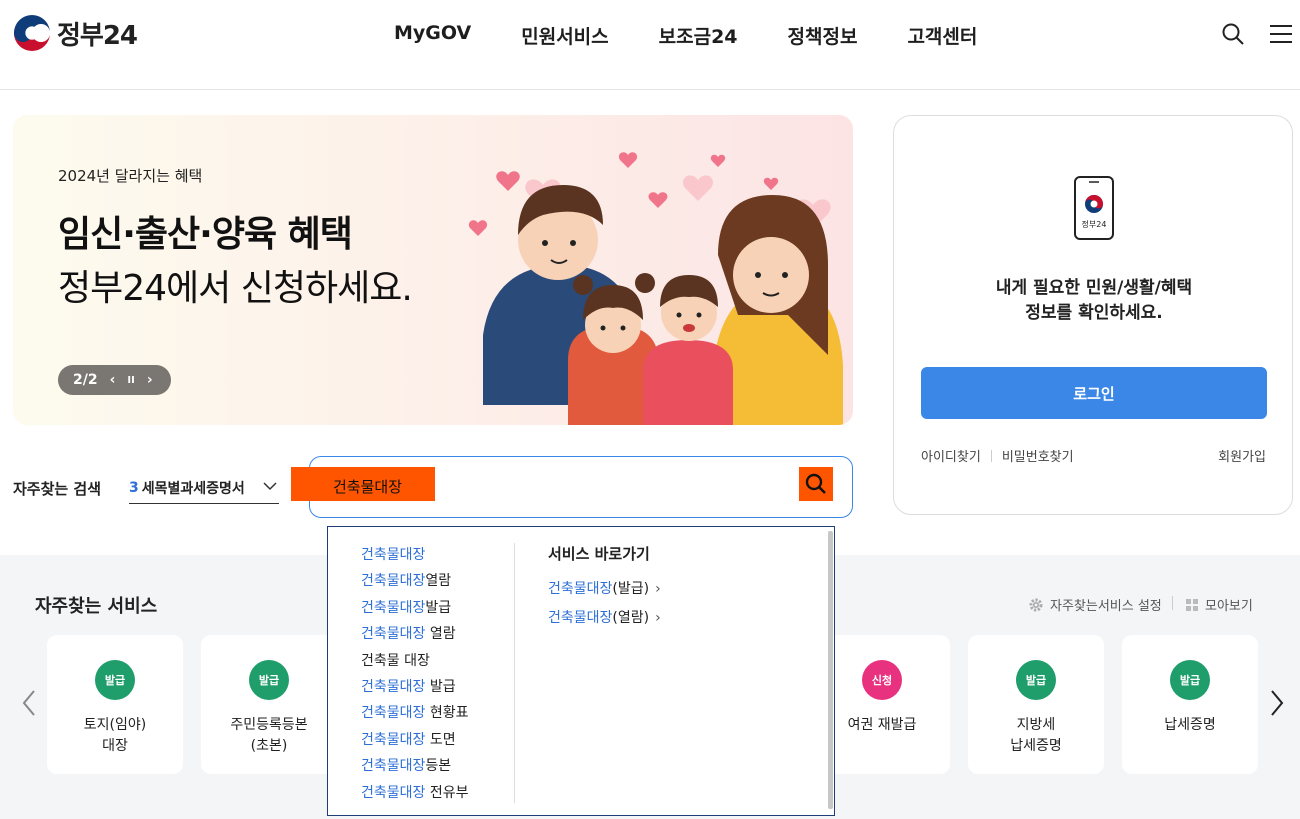 This screenshot has height=819, width=1300. I want to click on autocomplete-item: 건축물대장, so click(415, 555).